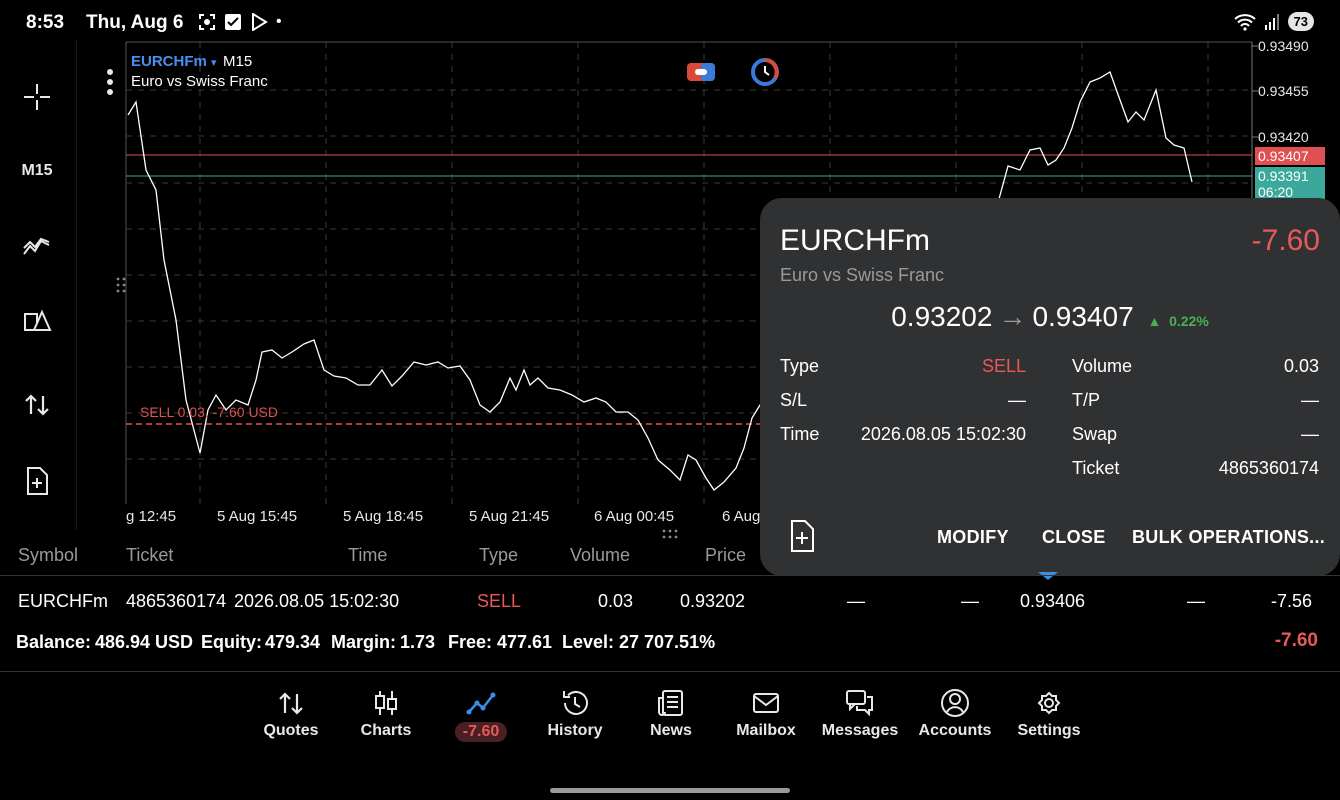 Image resolution: width=1340 pixels, height=800 pixels. Describe the element at coordinates (231, 642) in the screenshot. I see `equity-label: Equity:` at that location.